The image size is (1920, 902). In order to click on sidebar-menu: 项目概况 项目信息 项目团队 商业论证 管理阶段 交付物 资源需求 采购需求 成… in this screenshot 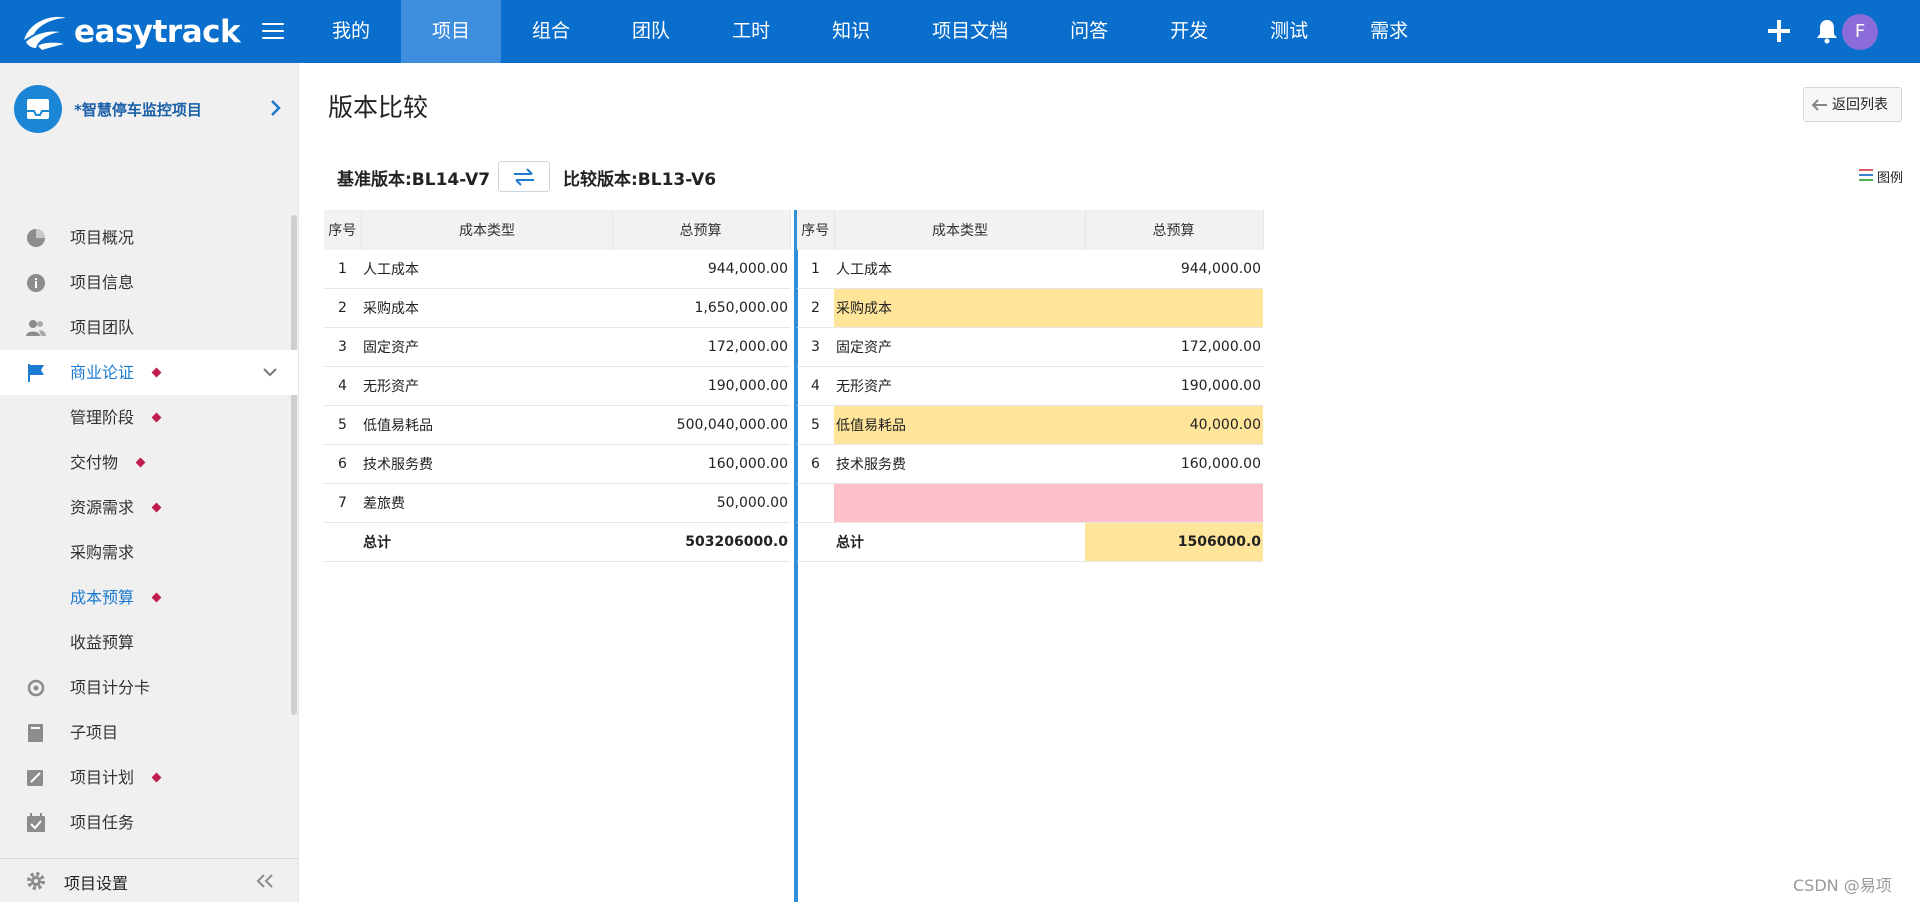, I will do `click(149, 558)`.